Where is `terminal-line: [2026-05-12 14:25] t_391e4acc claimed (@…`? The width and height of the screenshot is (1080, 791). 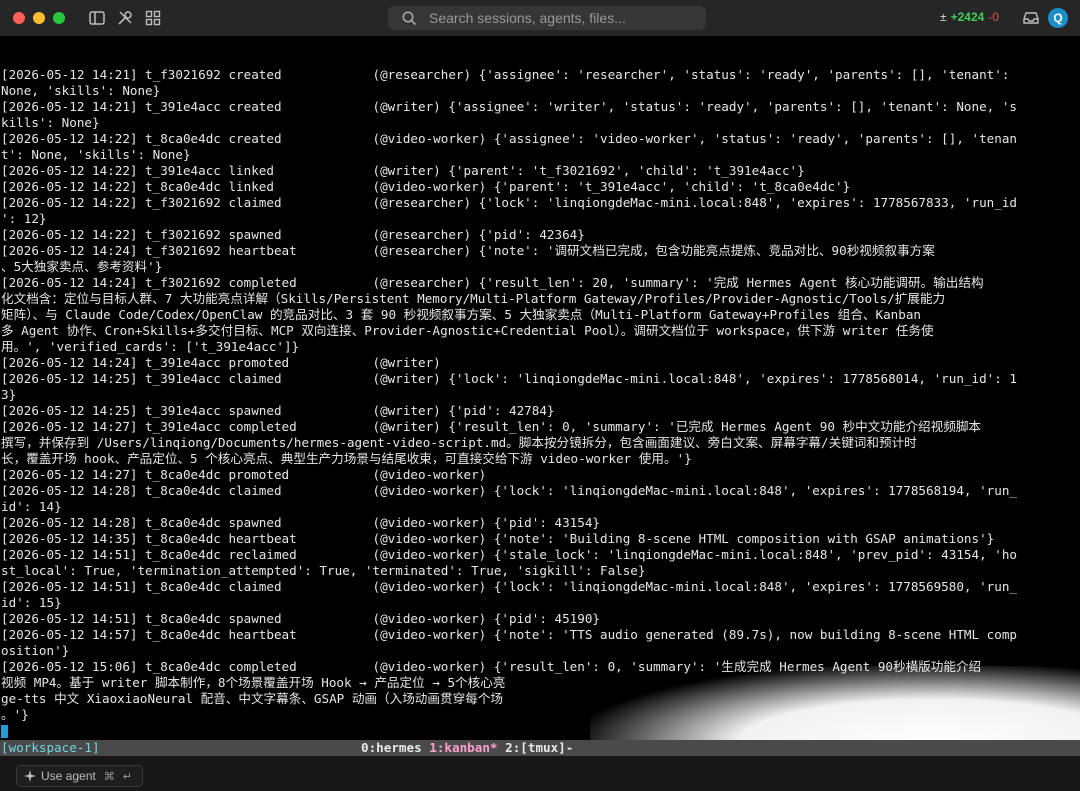 terminal-line: [2026-05-12 14:25] t_391e4acc claimed (@… is located at coordinates (509, 378).